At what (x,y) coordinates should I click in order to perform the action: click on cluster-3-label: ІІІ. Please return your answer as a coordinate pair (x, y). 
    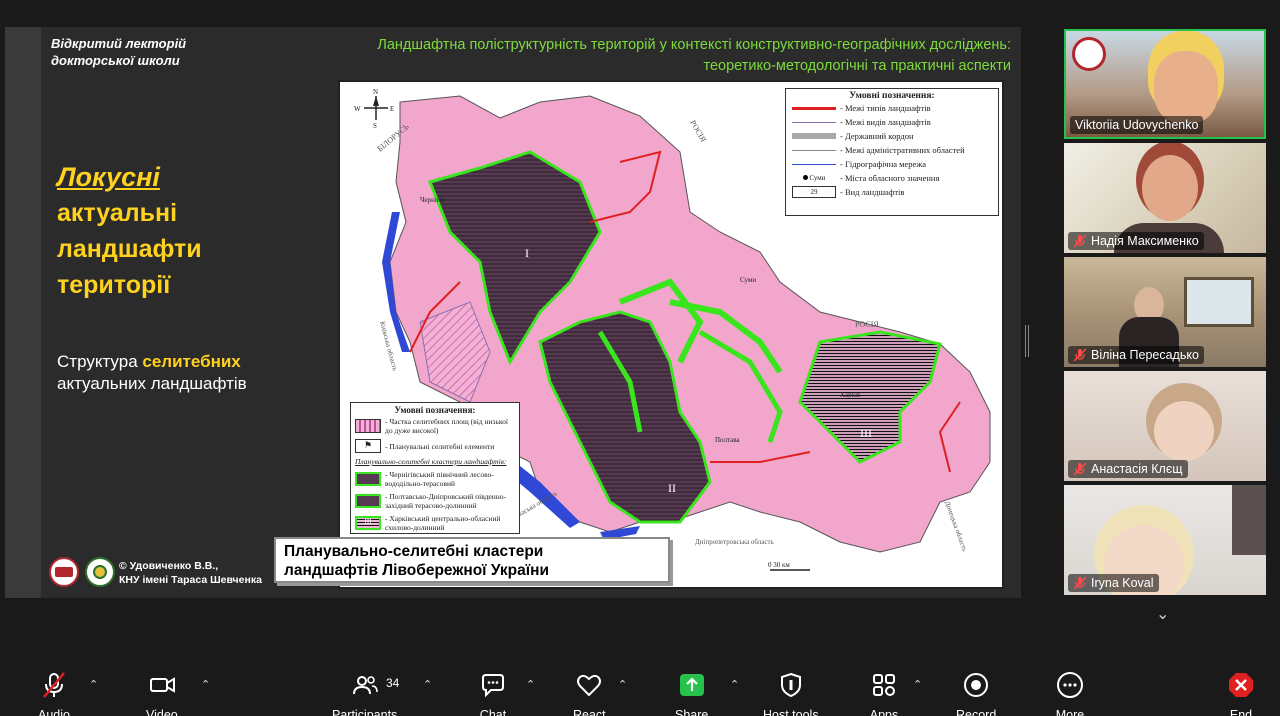
    Looking at the image, I should click on (866, 433).